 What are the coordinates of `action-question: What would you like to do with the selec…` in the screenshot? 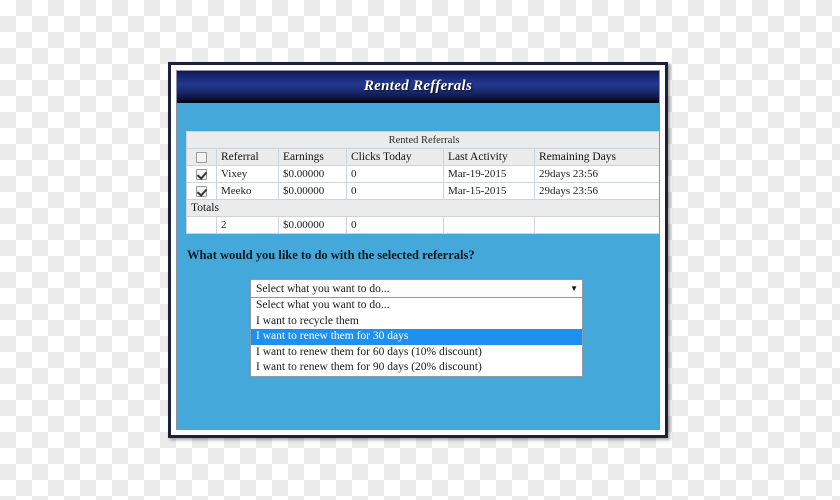 It's located at (331, 255).